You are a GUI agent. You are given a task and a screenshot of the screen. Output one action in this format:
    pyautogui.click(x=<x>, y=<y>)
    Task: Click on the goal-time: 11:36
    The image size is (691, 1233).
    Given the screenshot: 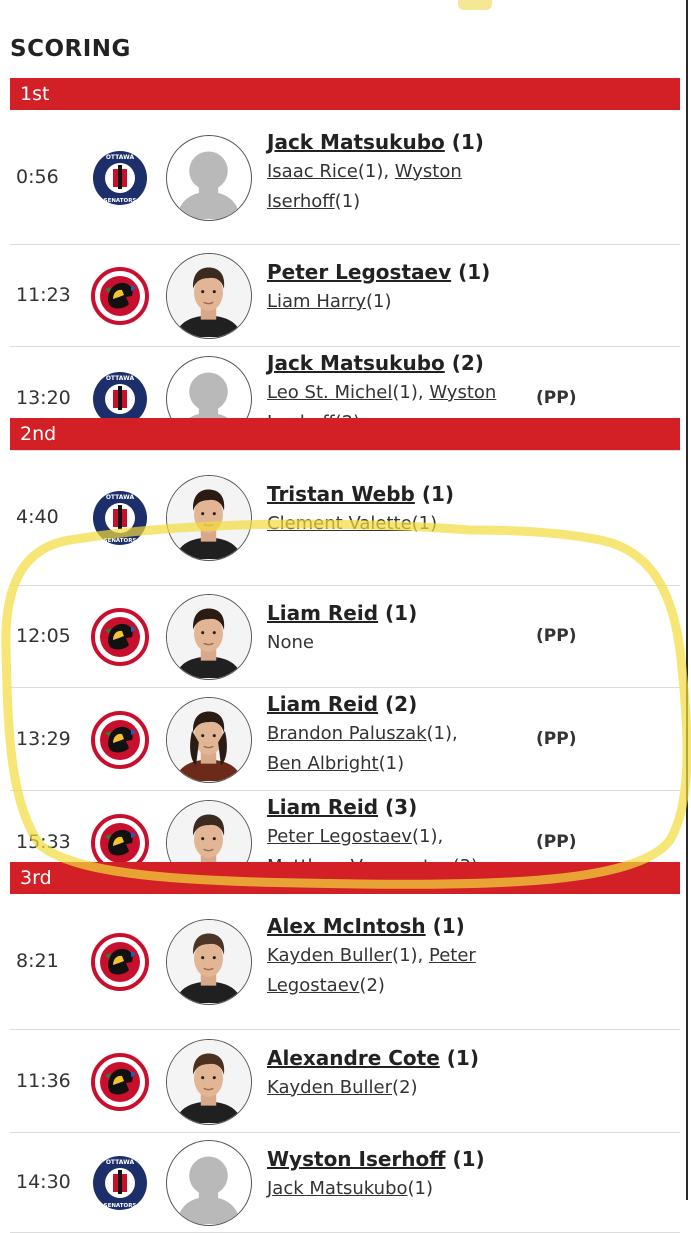 What is the action you would take?
    pyautogui.click(x=43, y=1080)
    